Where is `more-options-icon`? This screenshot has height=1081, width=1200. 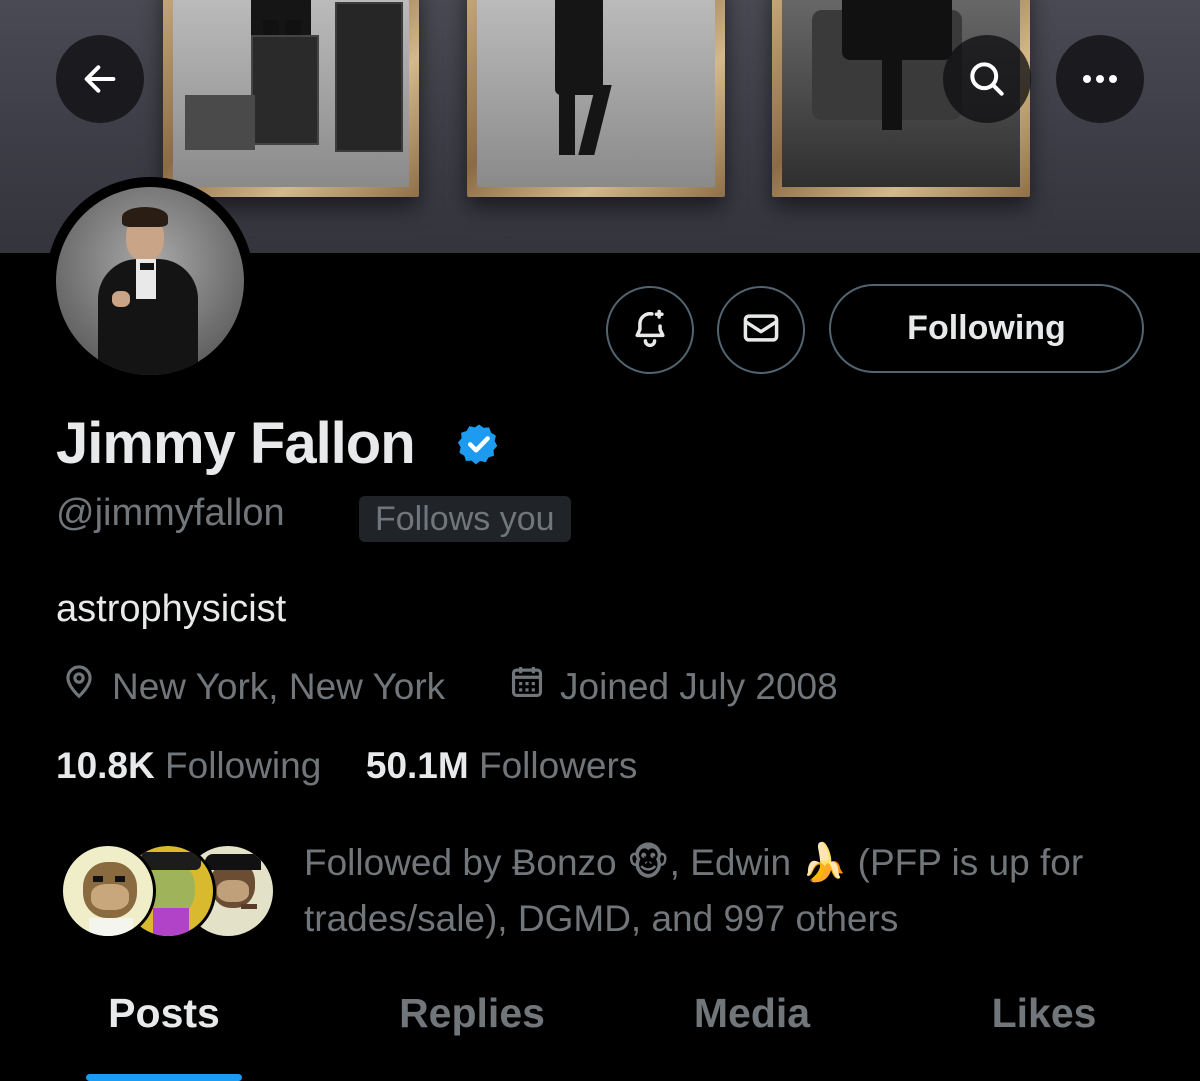
more-options-icon is located at coordinates (1100, 79).